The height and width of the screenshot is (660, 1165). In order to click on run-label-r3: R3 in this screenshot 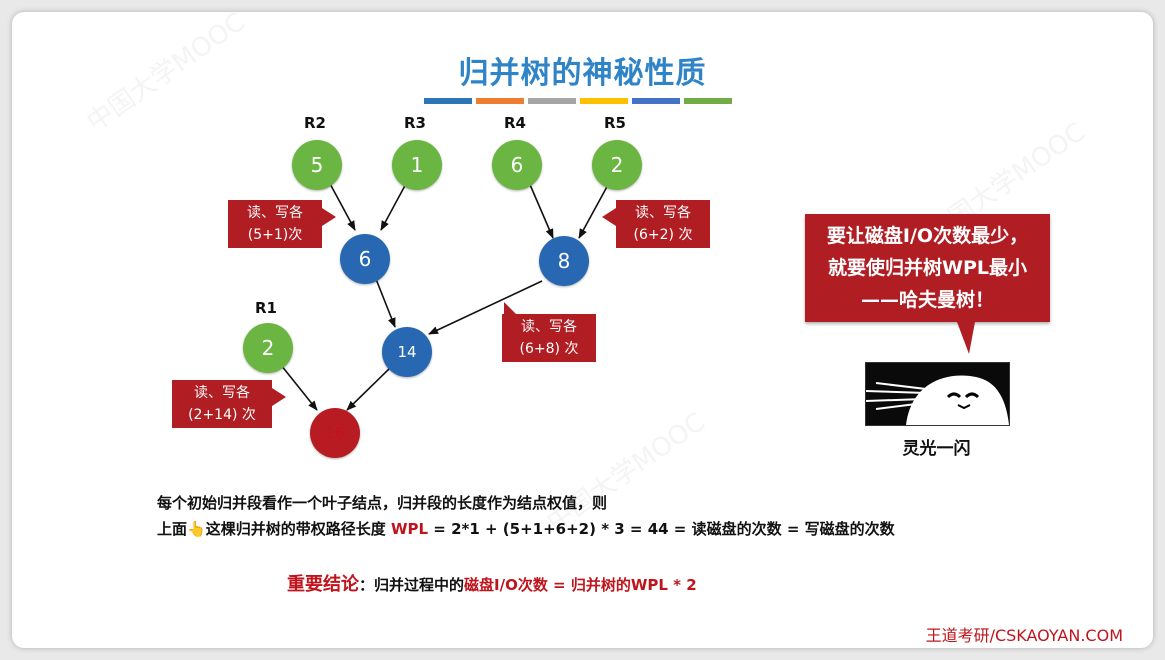, I will do `click(415, 123)`.